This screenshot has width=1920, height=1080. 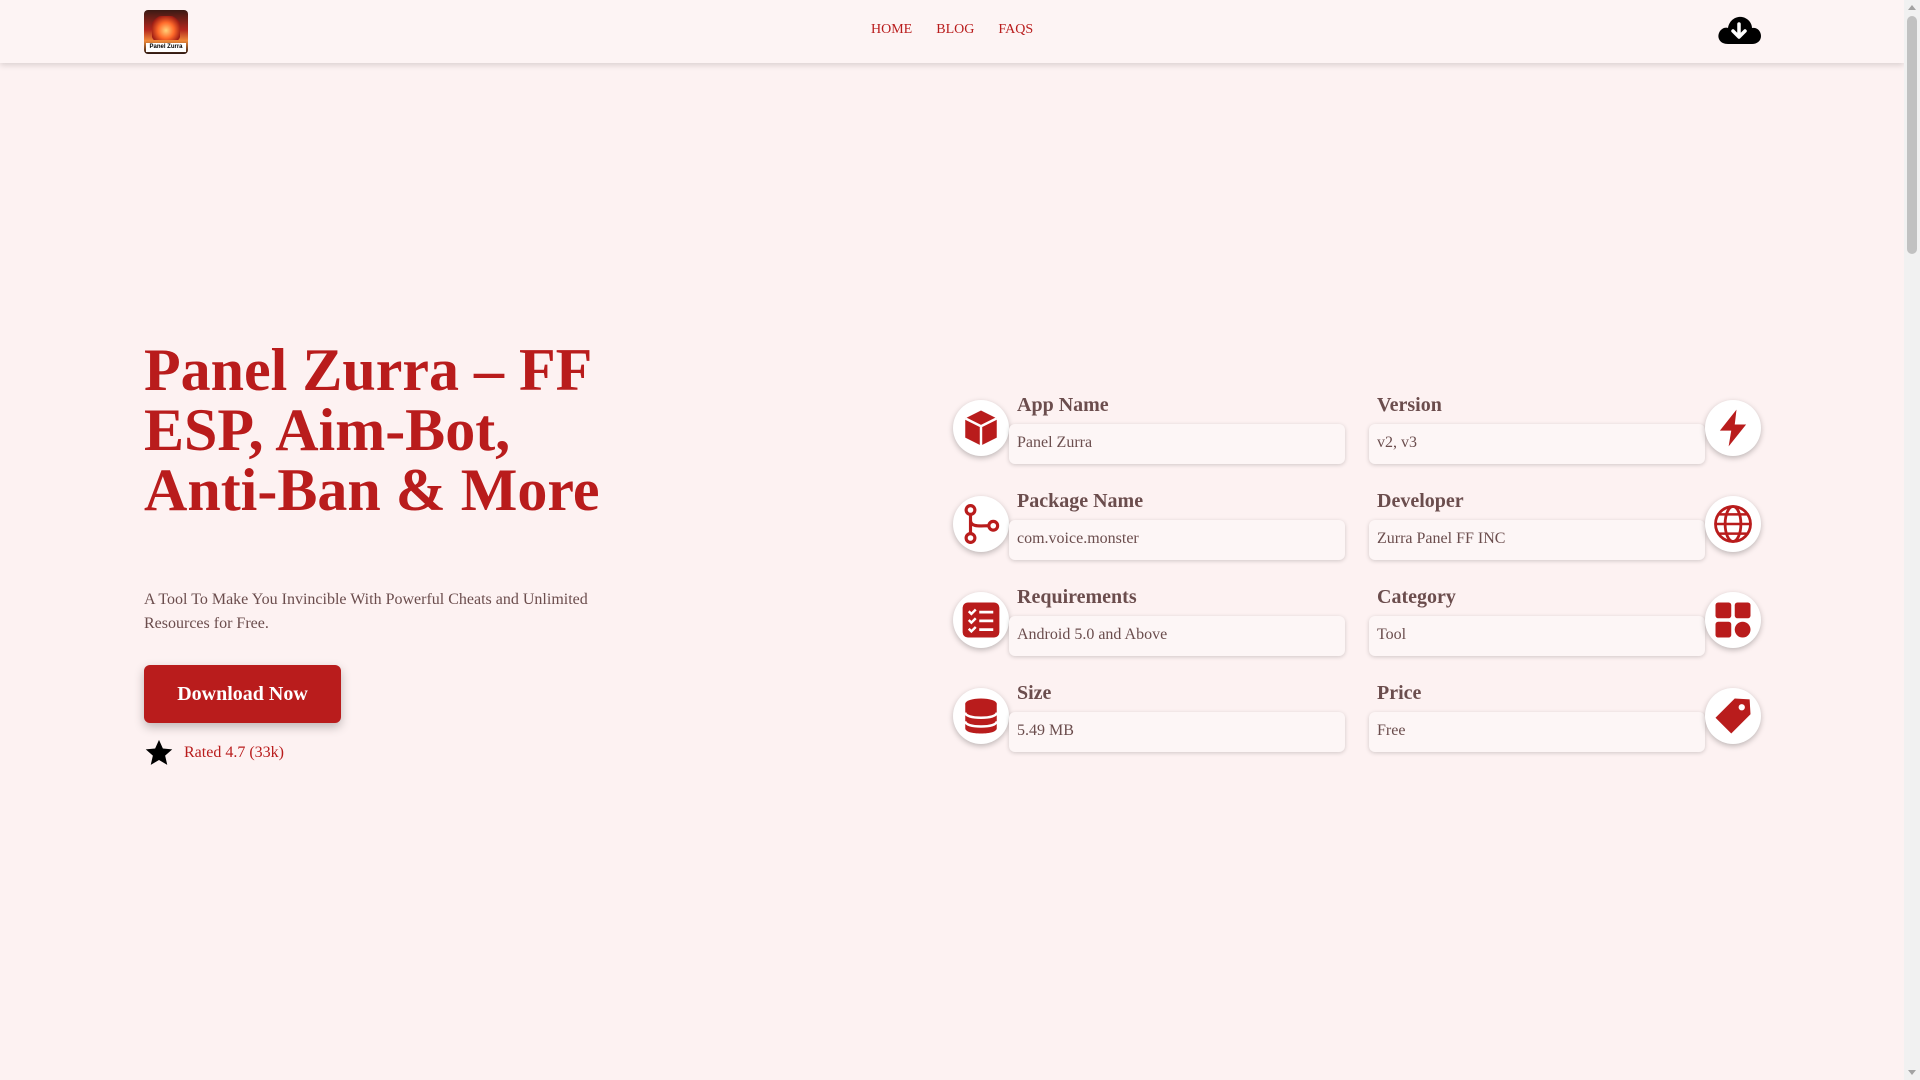 I want to click on category-label: Category, so click(x=1416, y=597).